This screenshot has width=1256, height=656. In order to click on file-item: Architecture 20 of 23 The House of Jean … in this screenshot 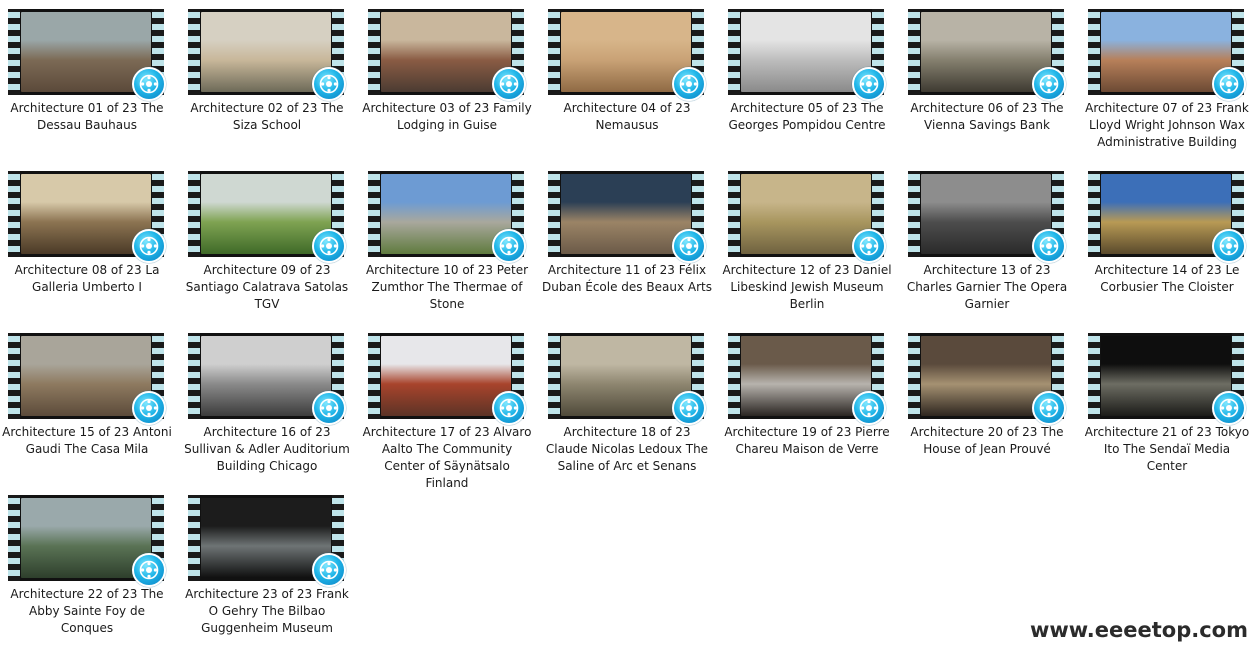, I will do `click(990, 413)`.